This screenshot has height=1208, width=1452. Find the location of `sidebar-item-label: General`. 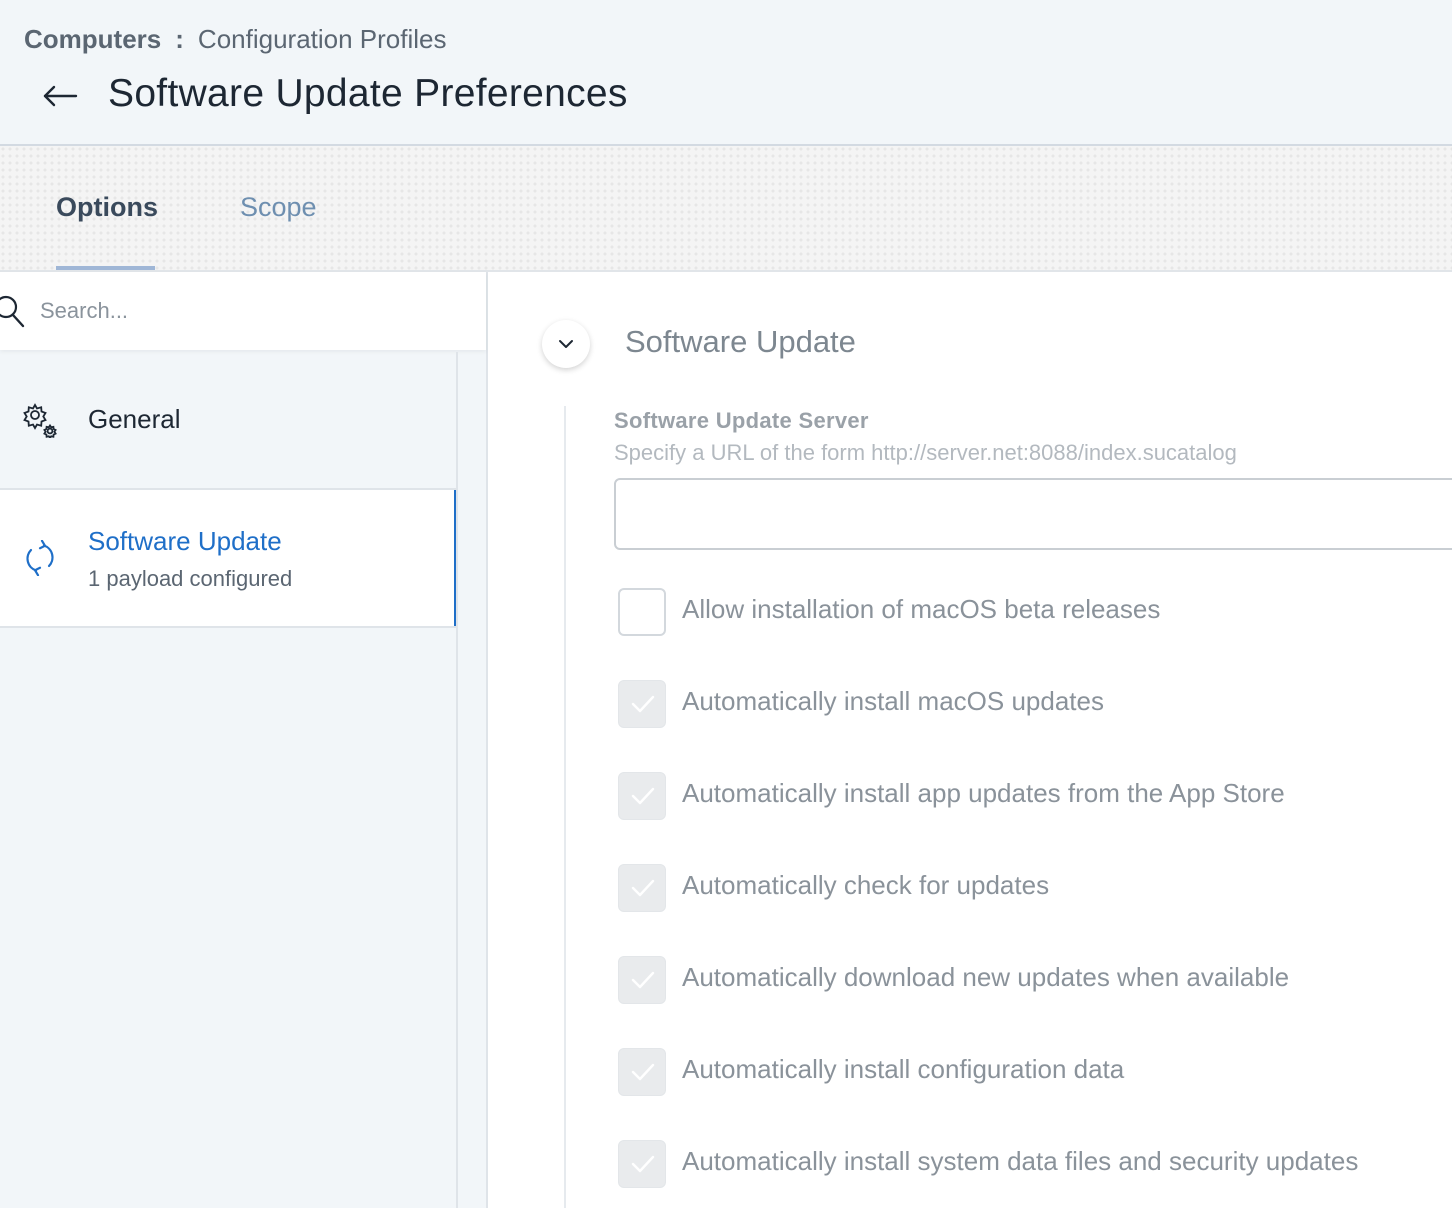

sidebar-item-label: General is located at coordinates (134, 419).